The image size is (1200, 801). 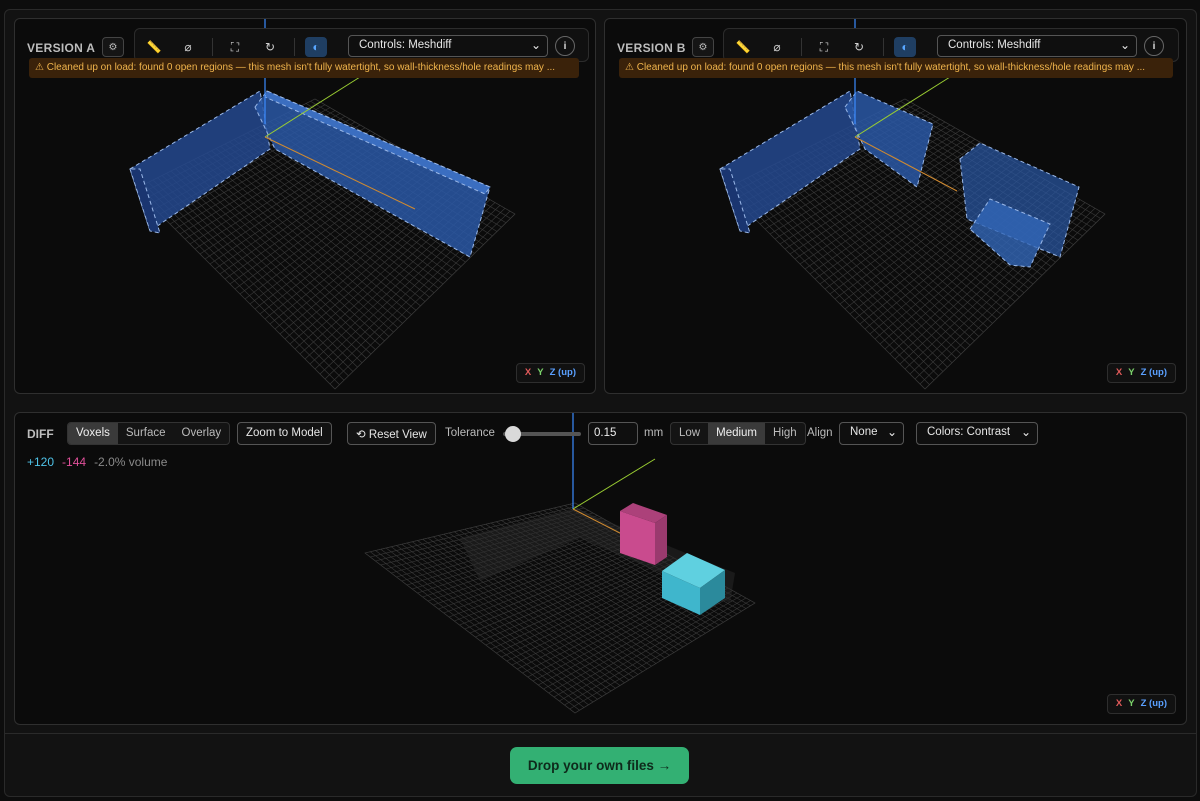 I want to click on mode-overlay: Overlay, so click(x=202, y=433).